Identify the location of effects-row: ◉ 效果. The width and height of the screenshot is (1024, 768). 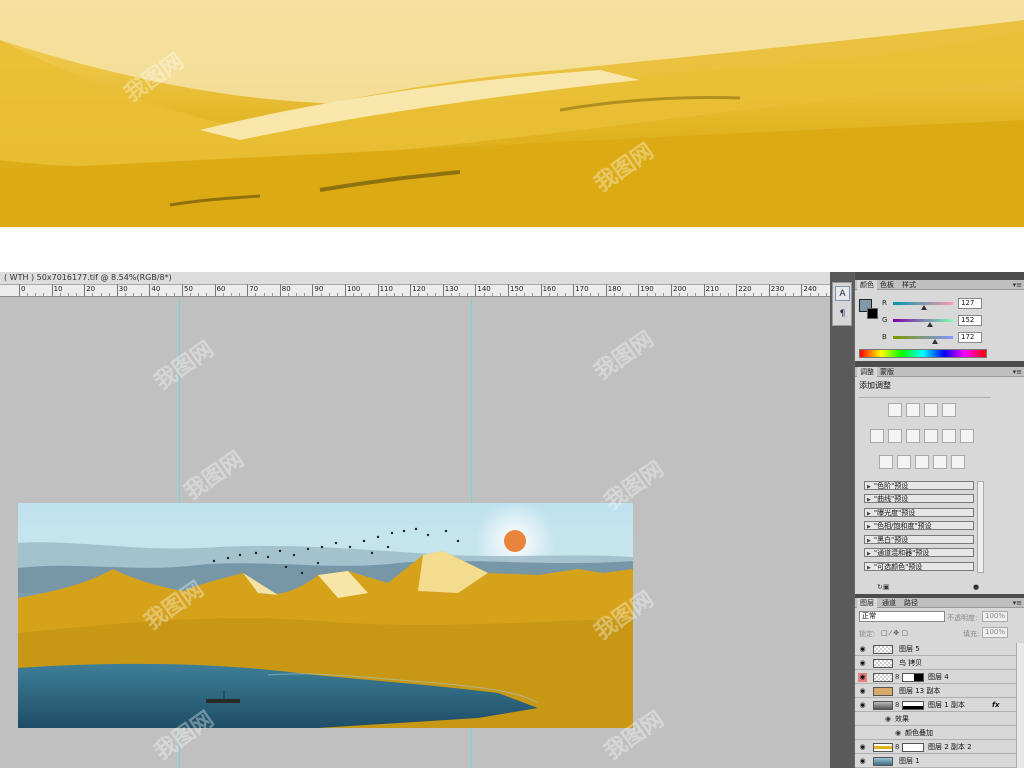
(939, 719).